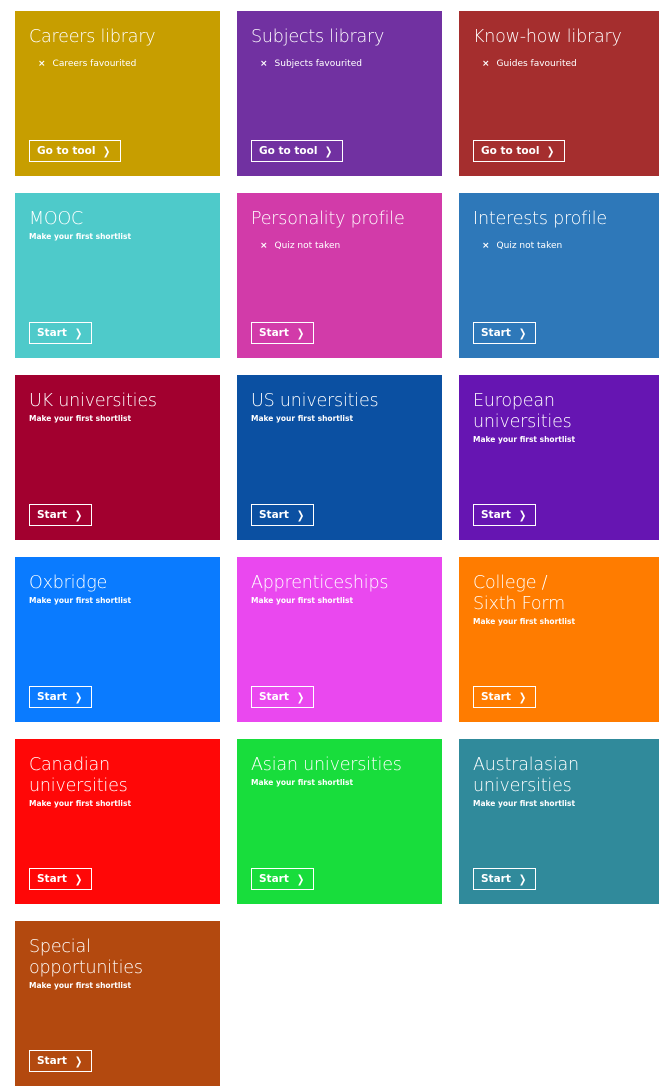 The height and width of the screenshot is (1086, 659). What do you see at coordinates (326, 765) in the screenshot?
I see `tile-title: Asian universities` at bounding box center [326, 765].